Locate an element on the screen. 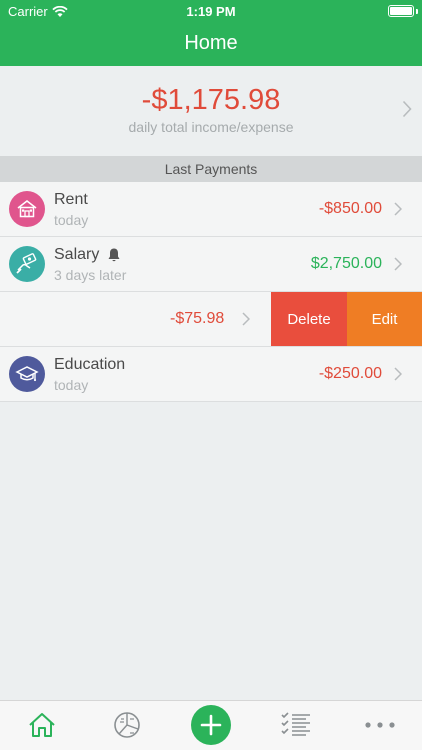 The width and height of the screenshot is (422, 750). edit-button: Edit is located at coordinates (384, 319).